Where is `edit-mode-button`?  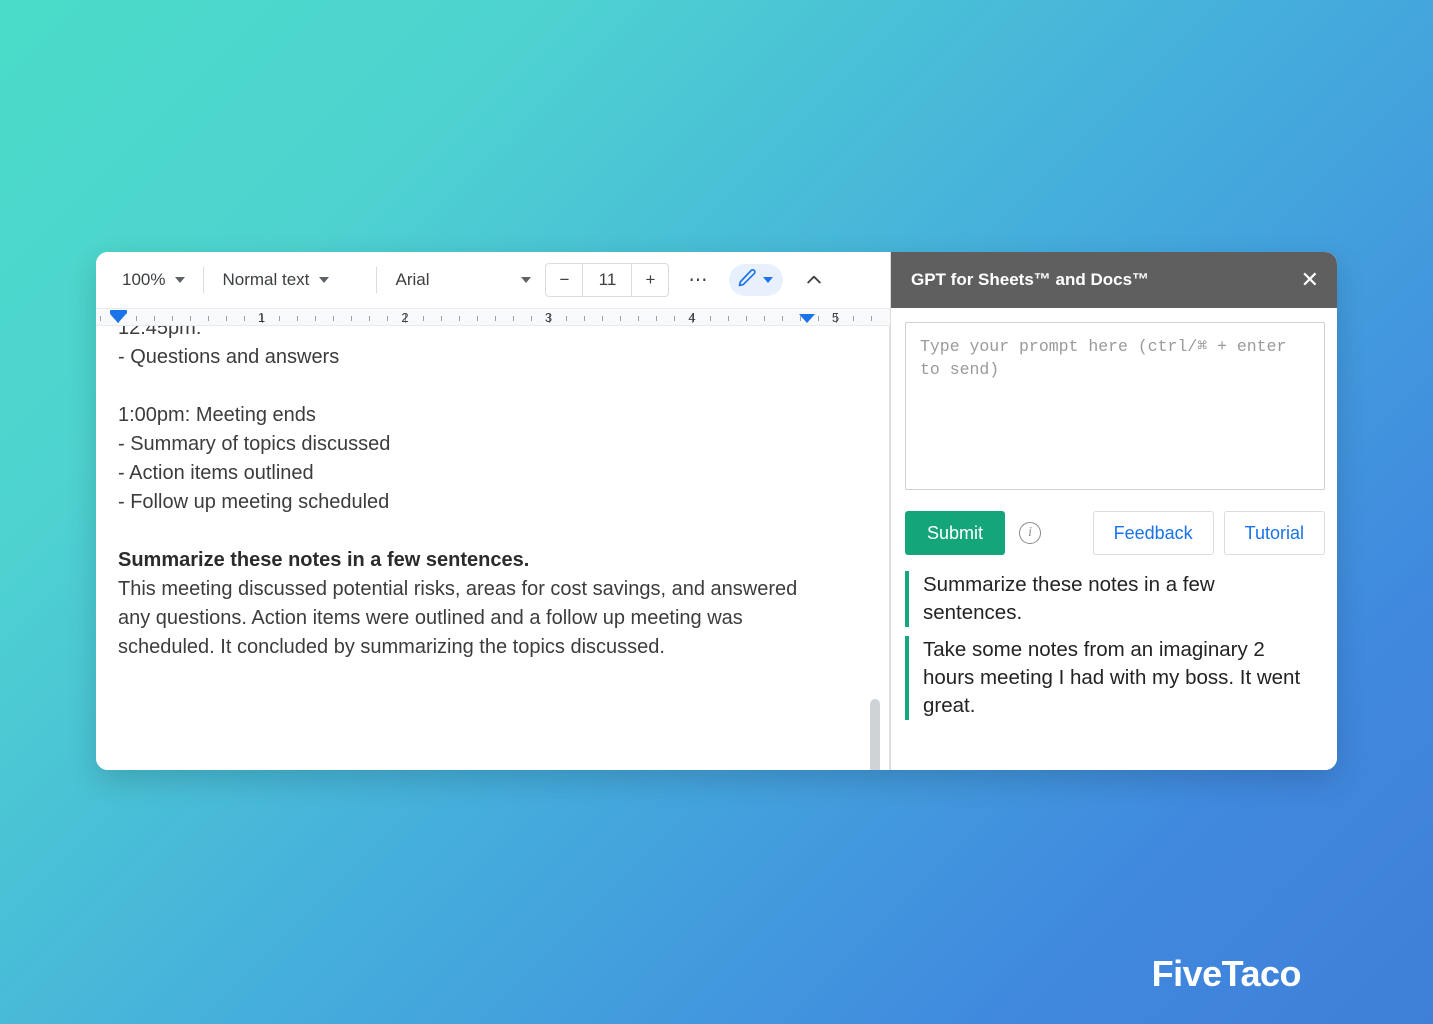 edit-mode-button is located at coordinates (756, 280).